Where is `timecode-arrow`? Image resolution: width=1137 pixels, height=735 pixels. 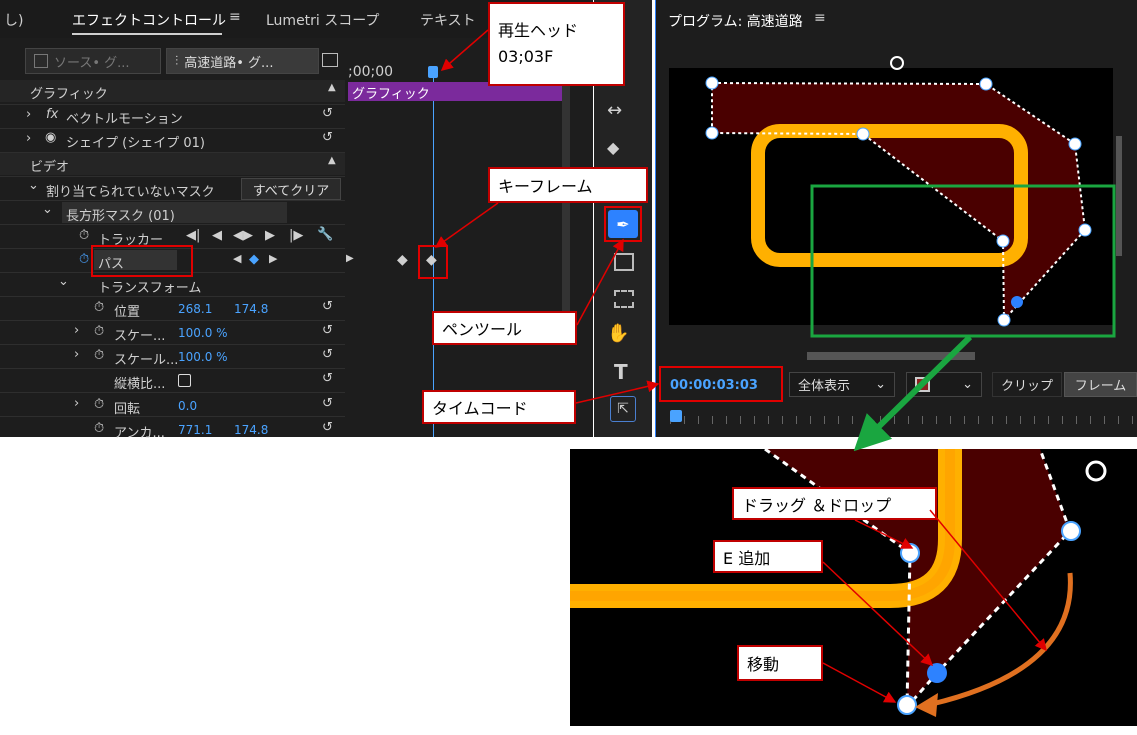 timecode-arrow is located at coordinates (617, 392).